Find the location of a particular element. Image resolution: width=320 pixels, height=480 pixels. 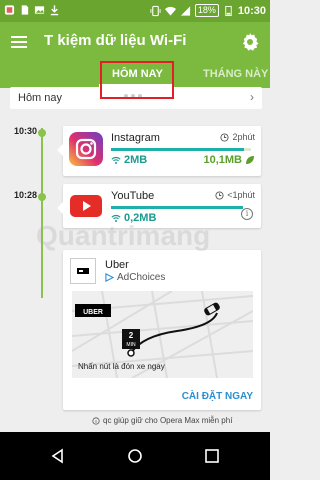

date-label: Hôm nay is located at coordinates (40, 98).